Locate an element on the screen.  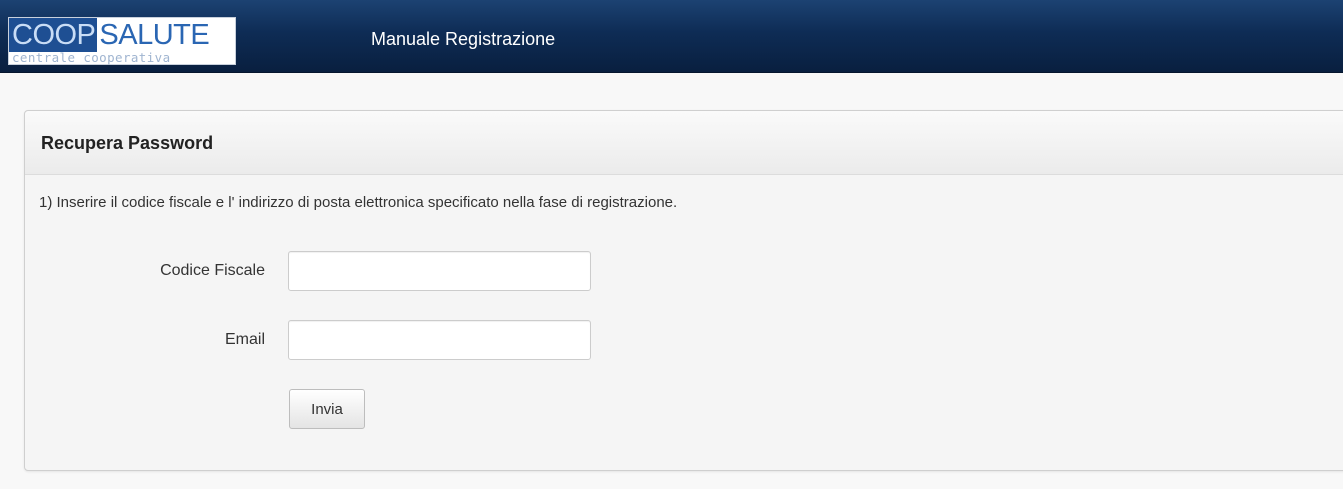
logo-salute-text: SALUTE is located at coordinates (154, 35).